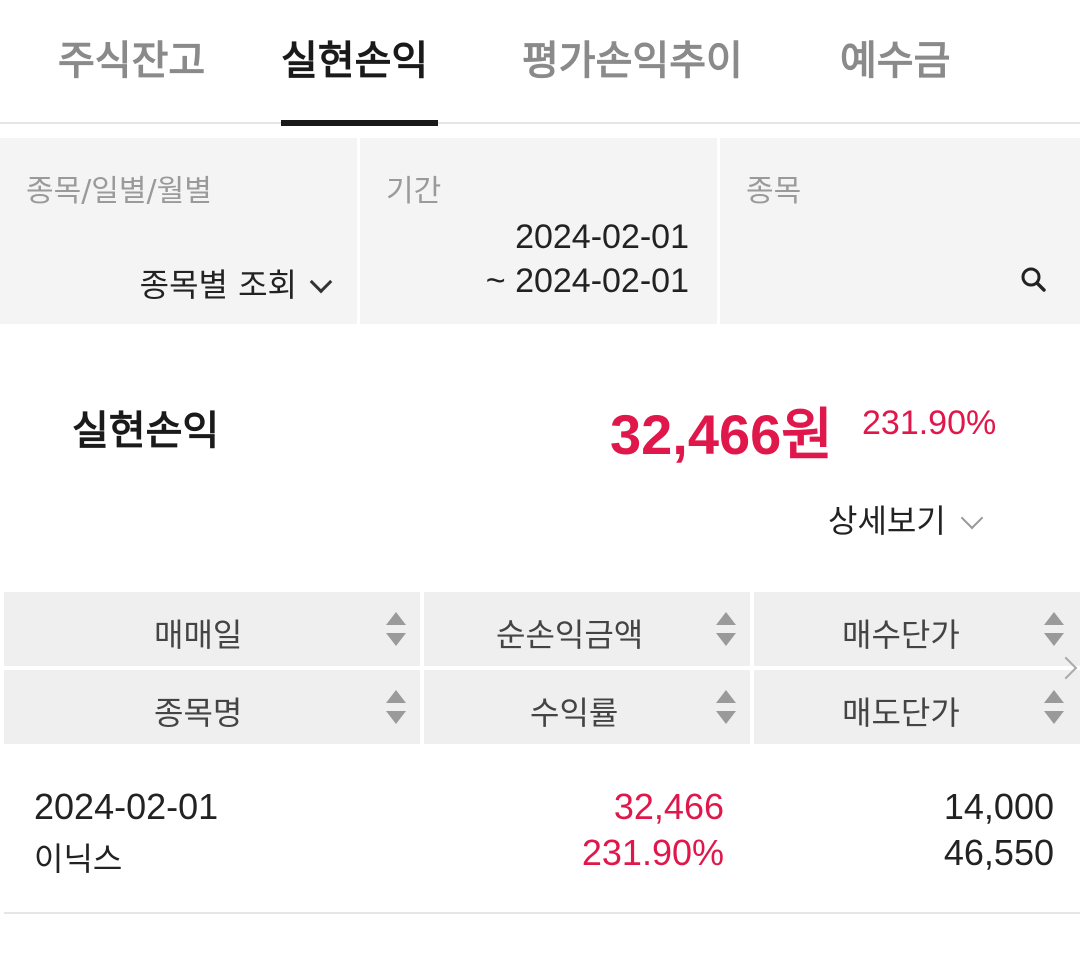  What do you see at coordinates (898, 76) in the screenshot?
I see `tab-deposit: 예수금` at bounding box center [898, 76].